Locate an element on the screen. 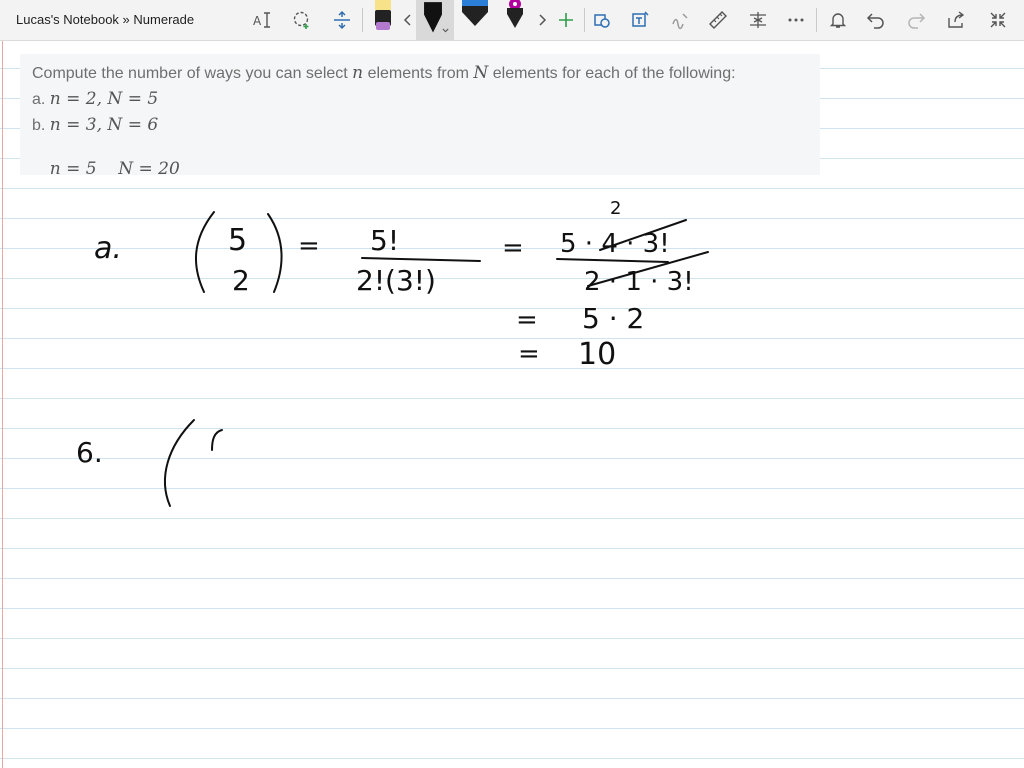  undo-icon is located at coordinates (876, 20).